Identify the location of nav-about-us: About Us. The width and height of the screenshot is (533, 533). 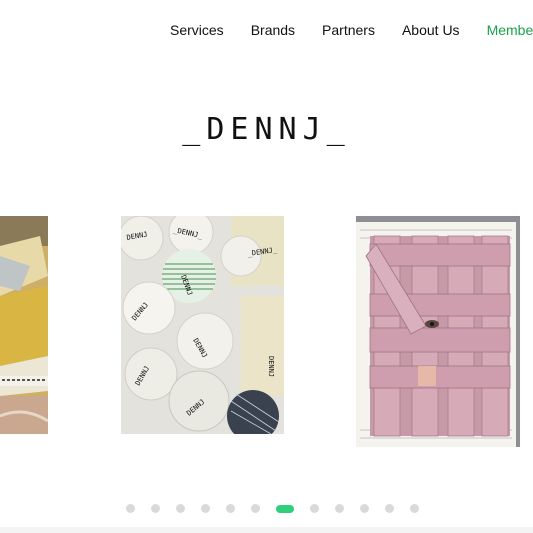
(431, 30).